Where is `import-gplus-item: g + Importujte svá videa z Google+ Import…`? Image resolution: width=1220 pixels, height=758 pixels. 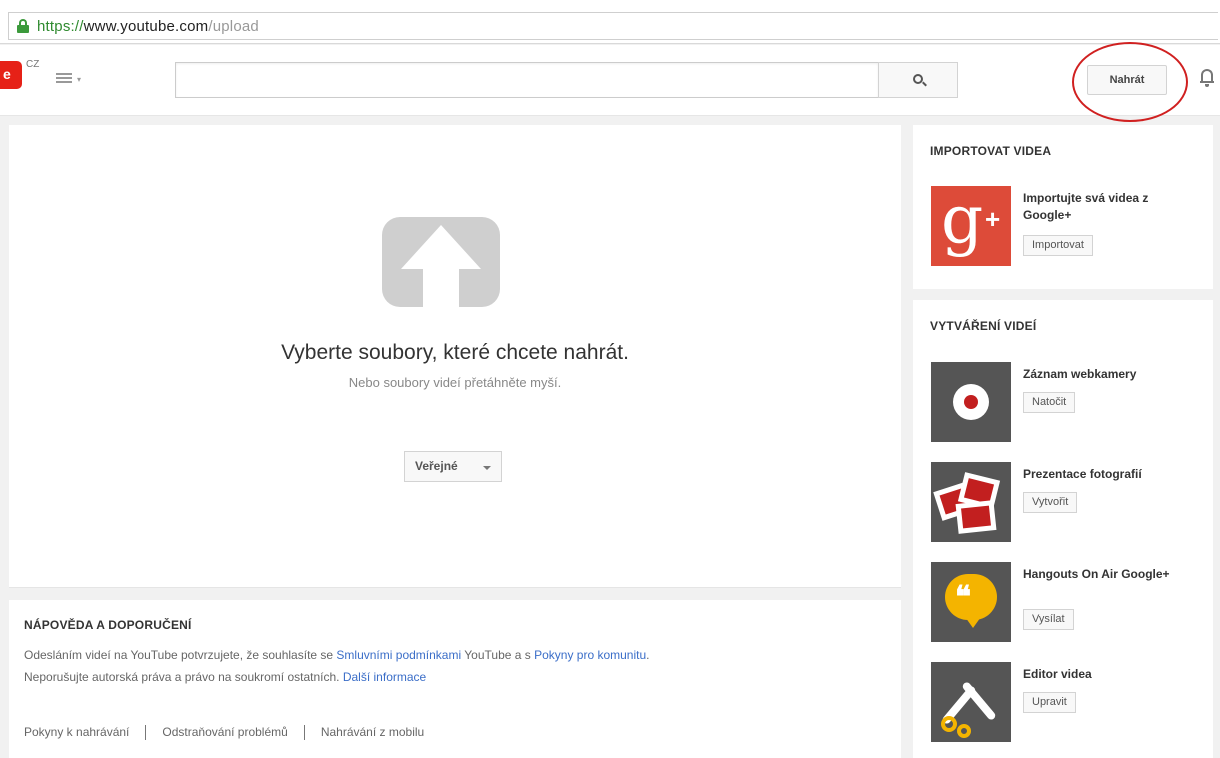 import-gplus-item: g + Importujte svá videa z Google+ Import… is located at coordinates (1066, 226).